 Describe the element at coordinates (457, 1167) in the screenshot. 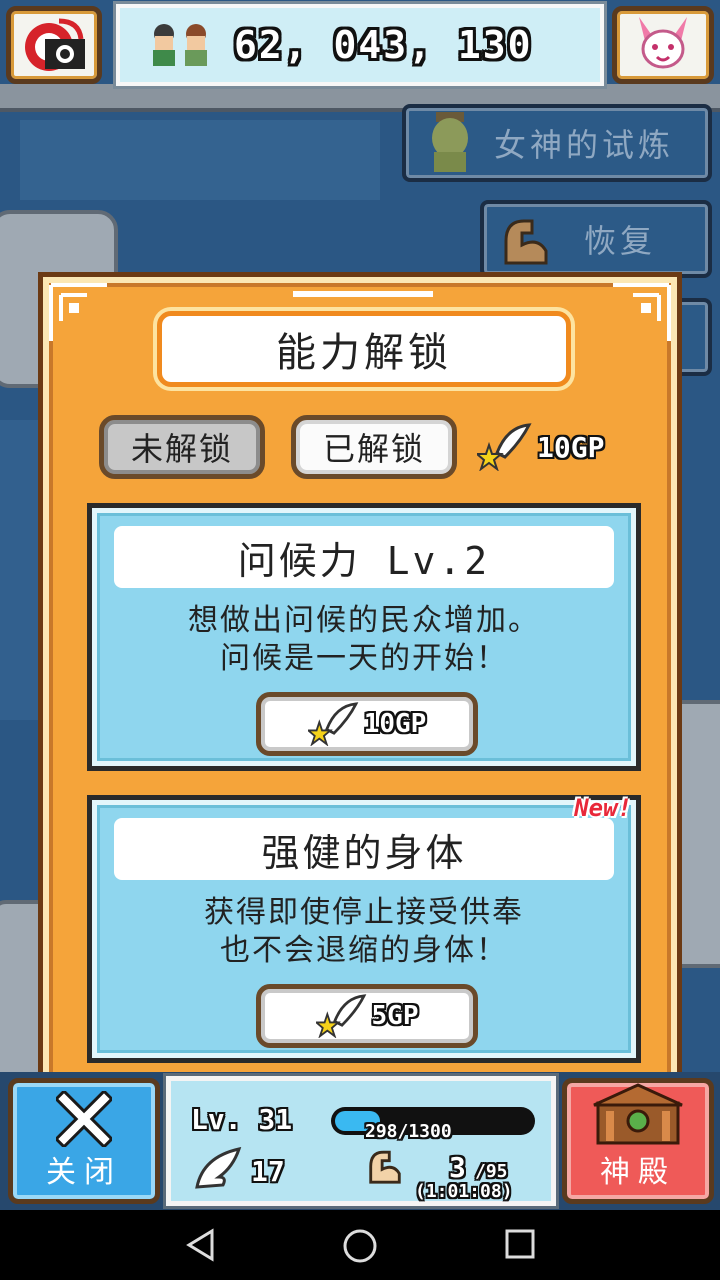

I see `stamina-value: 3` at that location.